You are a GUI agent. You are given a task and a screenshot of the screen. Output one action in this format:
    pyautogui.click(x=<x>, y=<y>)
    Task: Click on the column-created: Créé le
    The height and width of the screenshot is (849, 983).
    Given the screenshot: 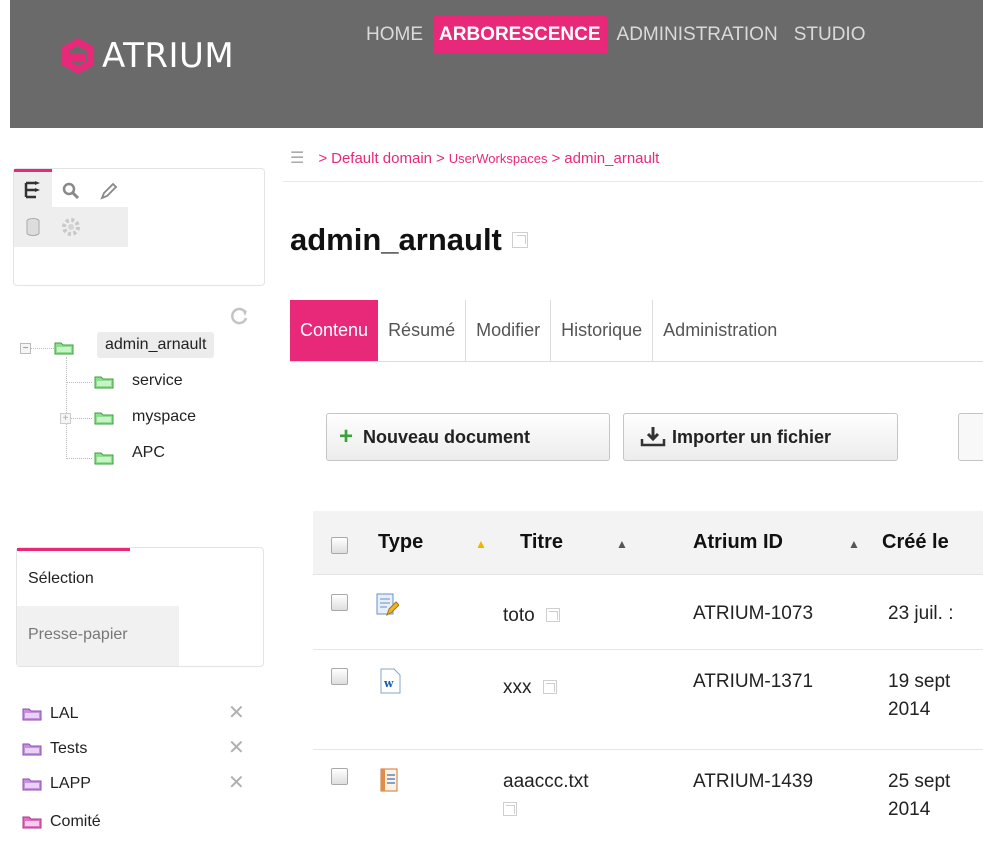 What is the action you would take?
    pyautogui.click(x=915, y=542)
    